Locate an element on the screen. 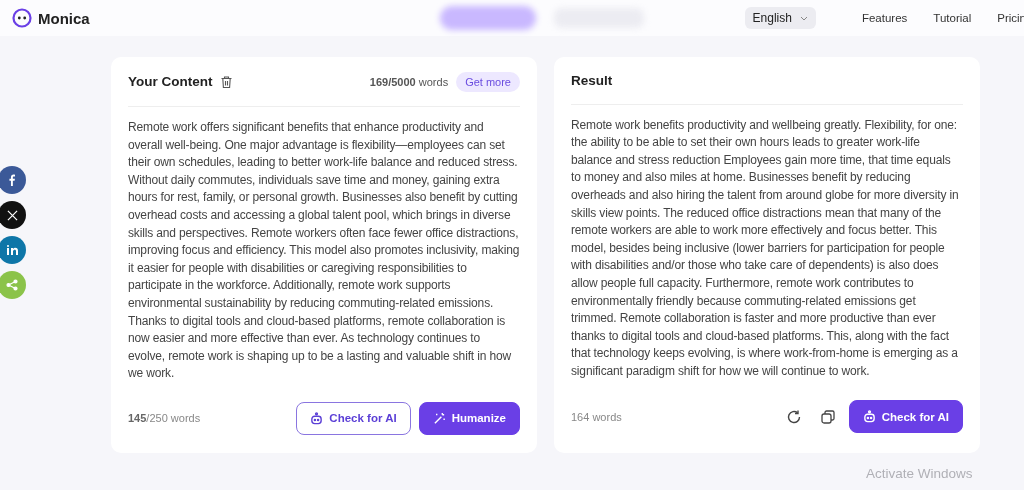  logo-icon is located at coordinates (22, 18).